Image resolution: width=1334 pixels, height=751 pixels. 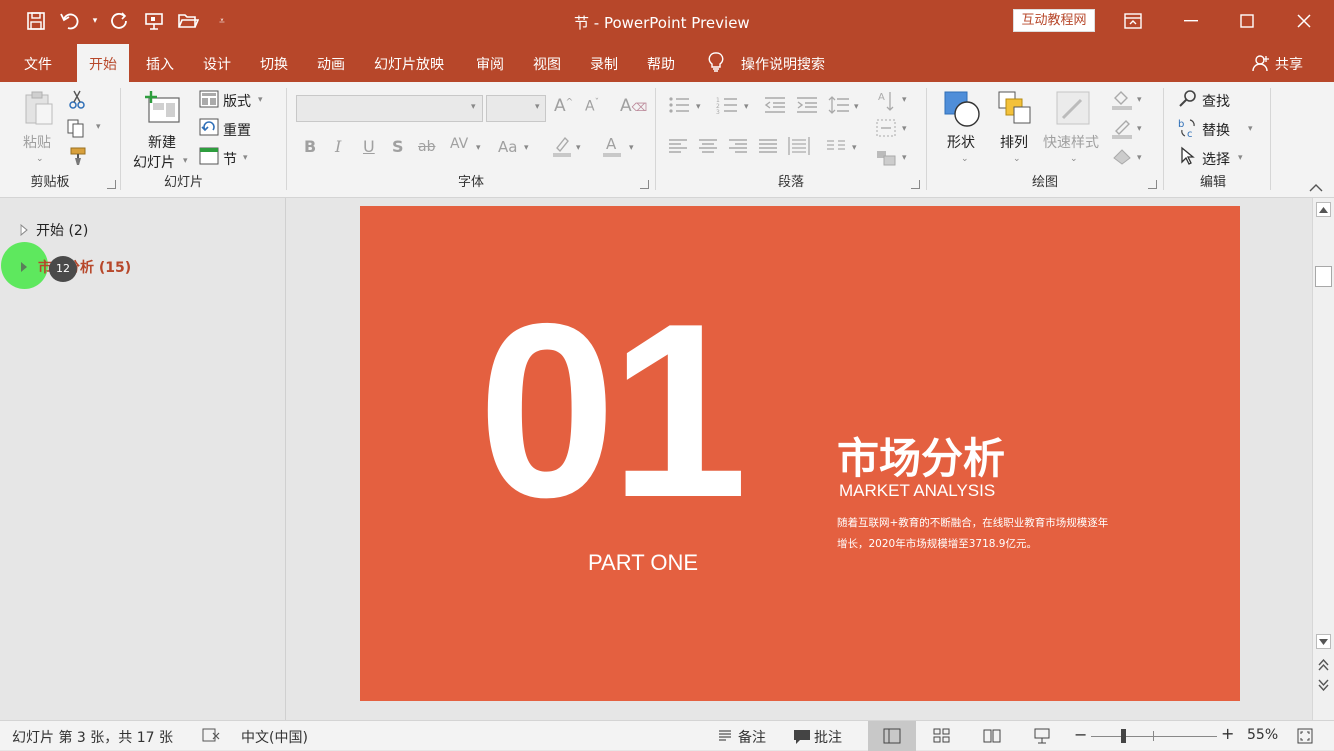 I want to click on notes-button: 备注, so click(x=752, y=737).